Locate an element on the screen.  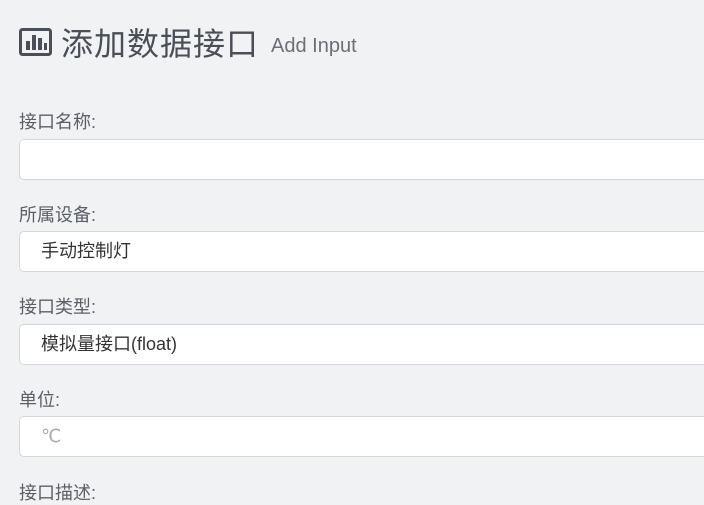
device-label: 所属设备: is located at coordinates (58, 215).